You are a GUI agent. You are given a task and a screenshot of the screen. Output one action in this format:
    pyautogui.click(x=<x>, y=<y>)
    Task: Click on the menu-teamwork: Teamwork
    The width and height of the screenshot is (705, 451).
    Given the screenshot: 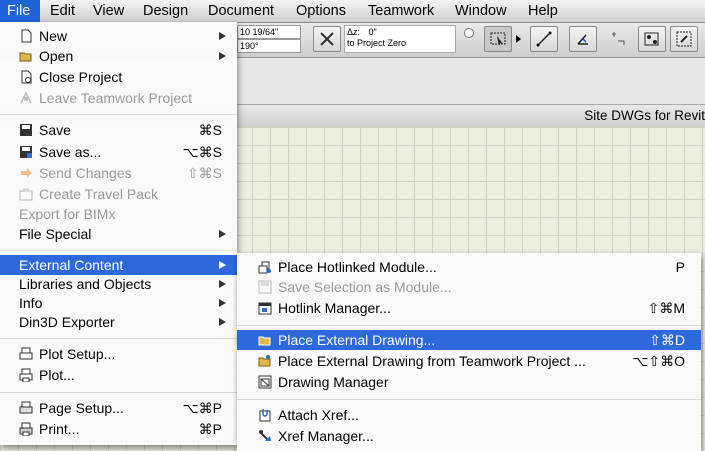 What is the action you would take?
    pyautogui.click(x=401, y=11)
    